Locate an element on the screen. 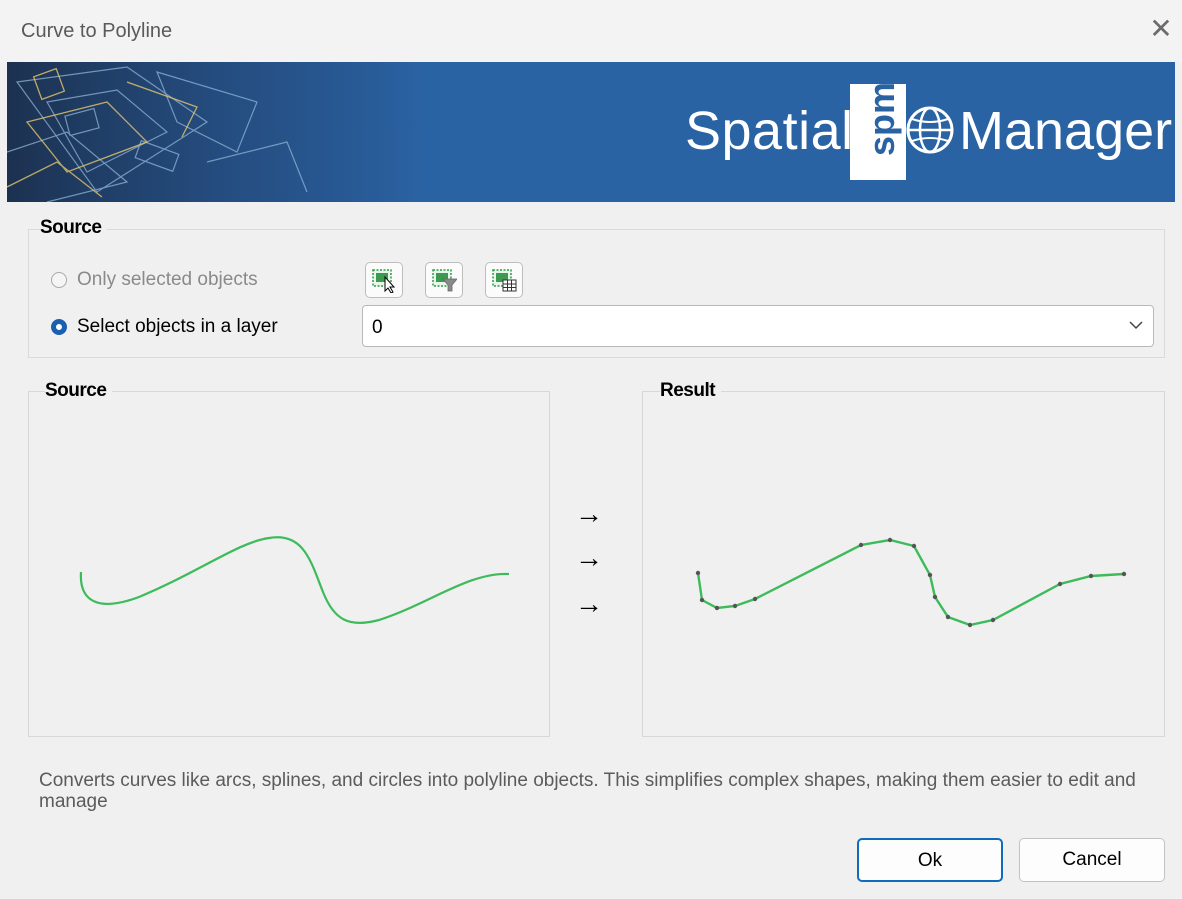 The image size is (1182, 899). only-selected-objects-label: Only selected objects is located at coordinates (167, 279).